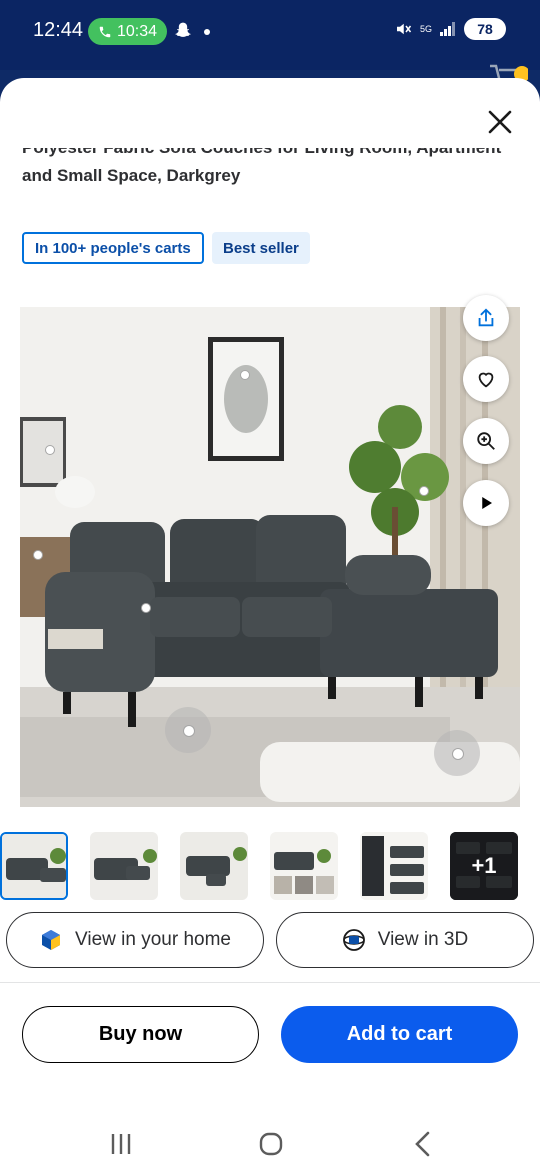  What do you see at coordinates (207, 32) in the screenshot?
I see `notification-dot` at bounding box center [207, 32].